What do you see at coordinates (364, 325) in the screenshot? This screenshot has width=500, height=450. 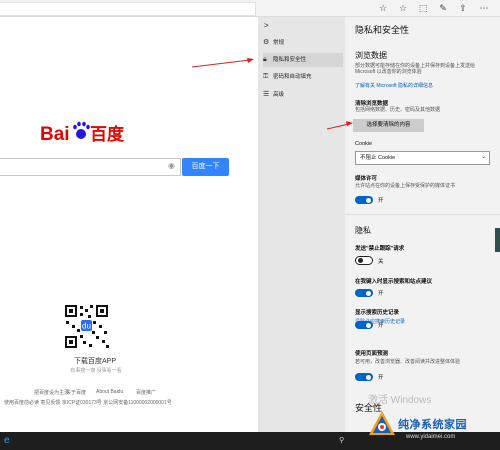 I see `search-history-toggle` at bounding box center [364, 325].